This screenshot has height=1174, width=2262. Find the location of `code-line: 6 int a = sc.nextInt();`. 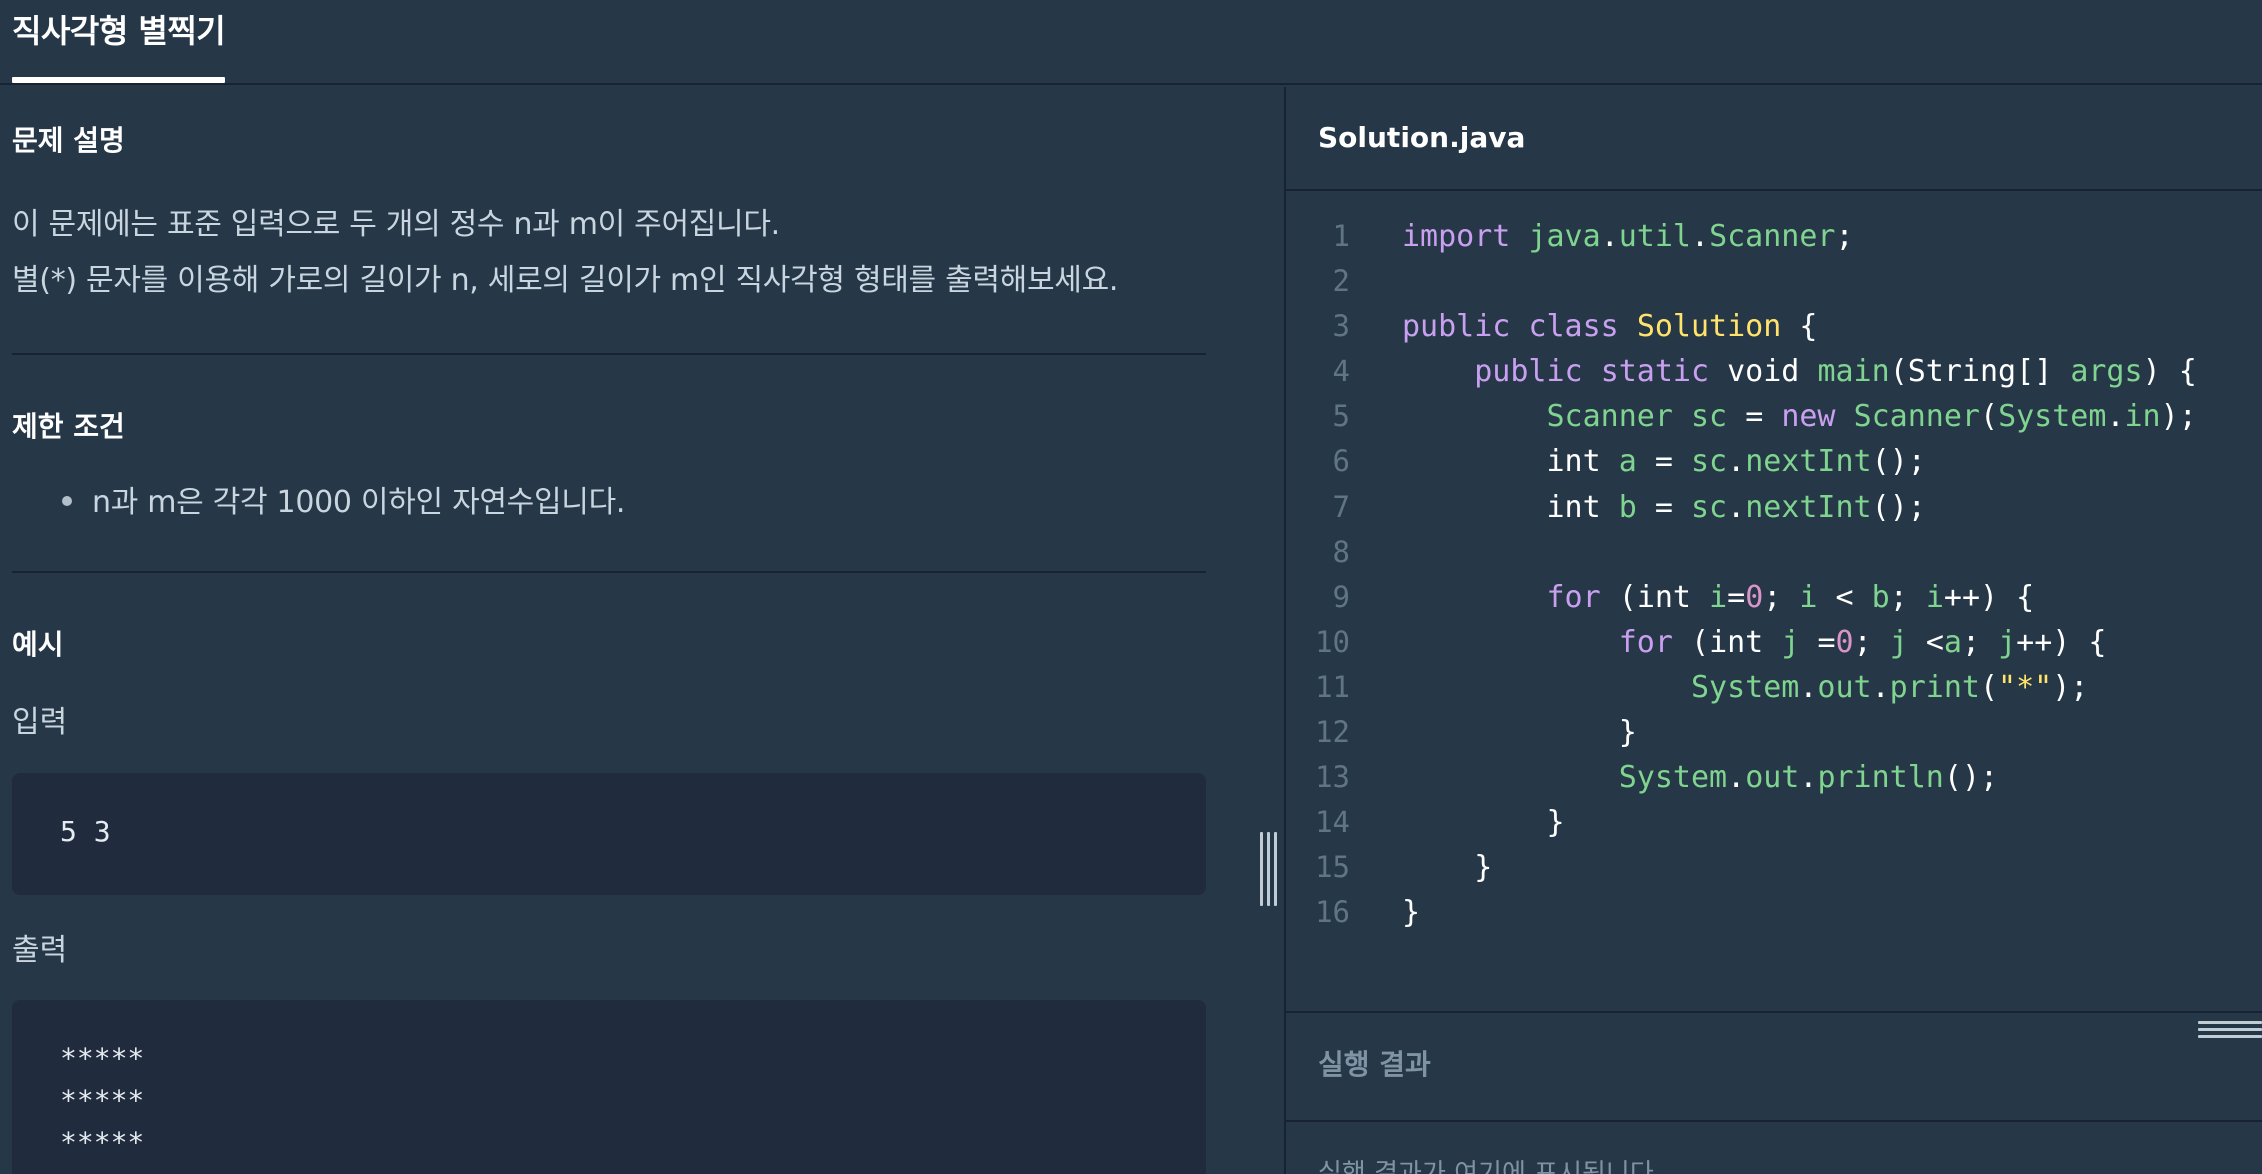

code-line: 6 int a = sc.nextInt(); is located at coordinates (1774, 466).